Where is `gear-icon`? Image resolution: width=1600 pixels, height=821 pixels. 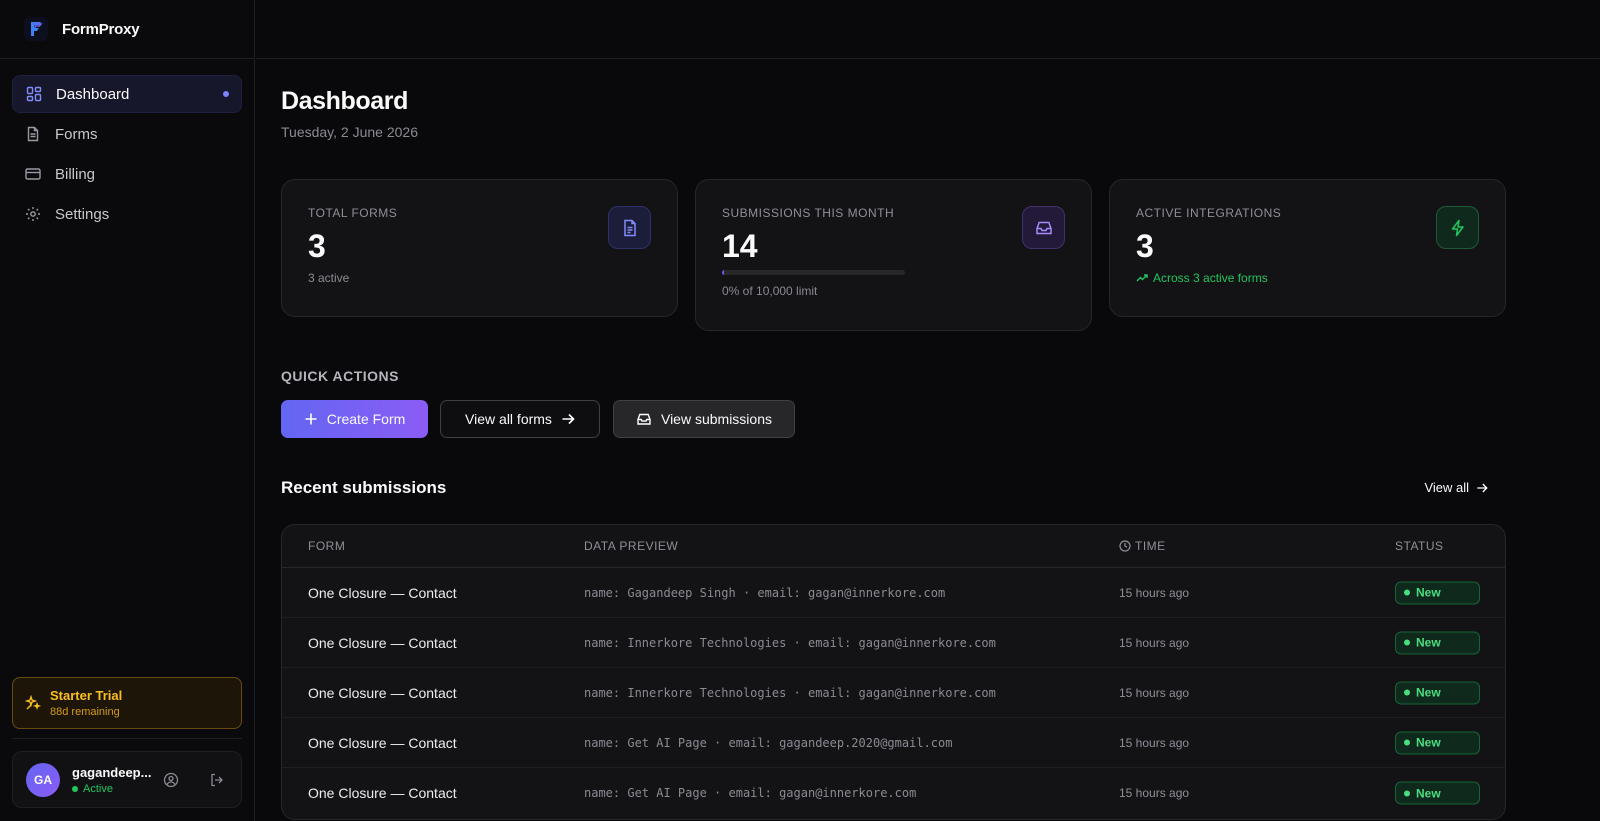 gear-icon is located at coordinates (32, 214).